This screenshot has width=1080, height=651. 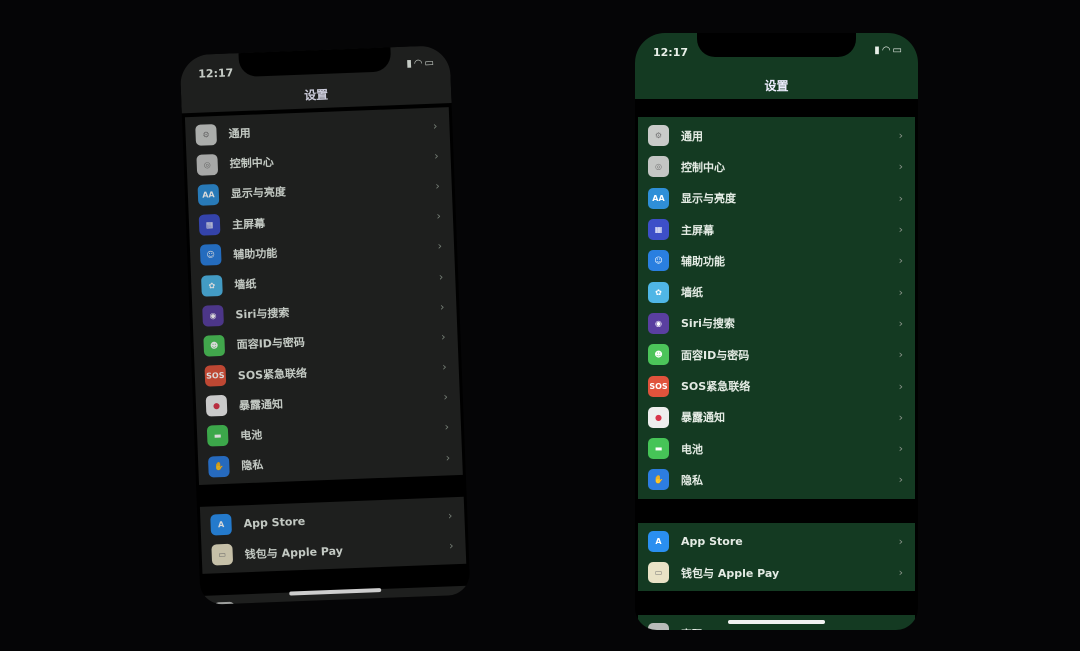 What do you see at coordinates (776, 135) in the screenshot?
I see `settings-item: ⚙ 通用 ›` at bounding box center [776, 135].